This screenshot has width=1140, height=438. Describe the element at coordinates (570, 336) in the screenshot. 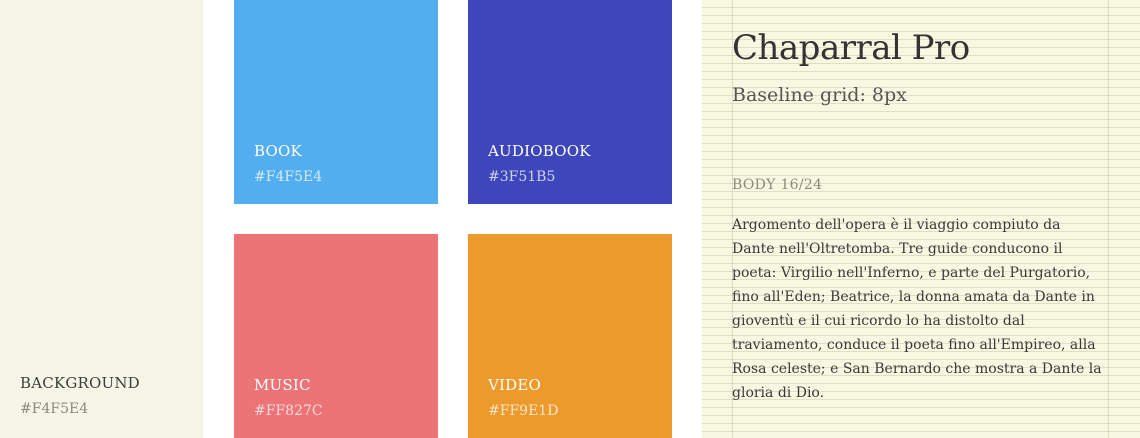

I see `video-swatch: VIDEO #FF9E1D` at that location.